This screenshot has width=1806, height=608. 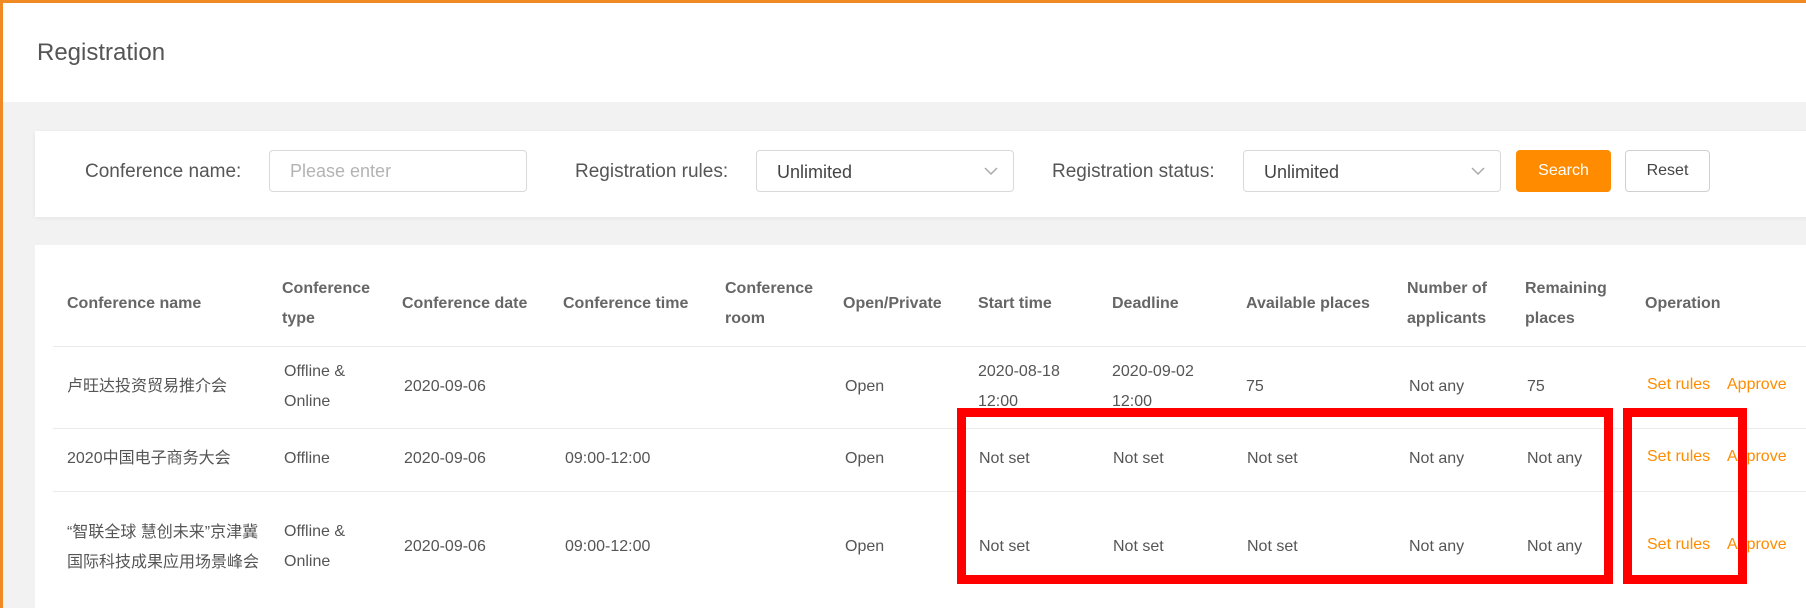 I want to click on cell-available-places: 75, so click(x=1255, y=386).